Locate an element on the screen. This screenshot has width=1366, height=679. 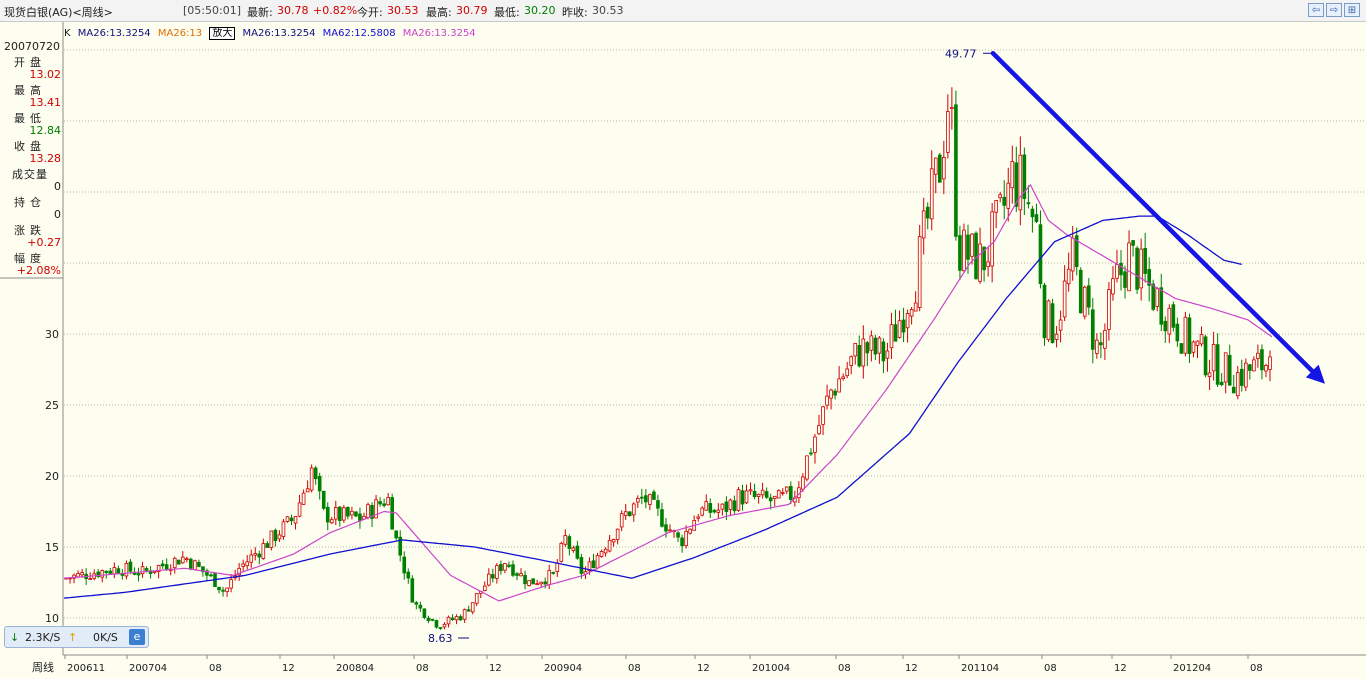
up-arrow-icon: ↑ is located at coordinates (73, 637).